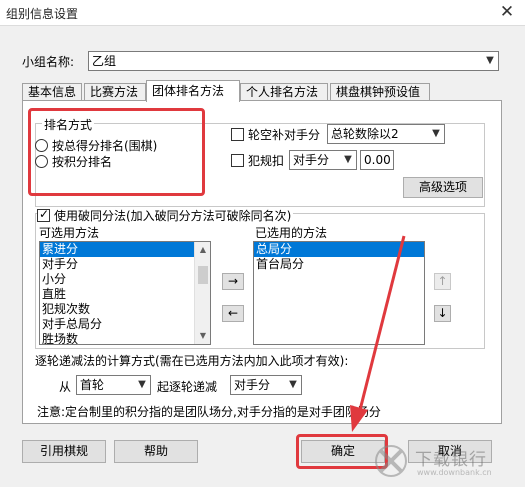  I want to click on help-button: 帮助, so click(156, 451).